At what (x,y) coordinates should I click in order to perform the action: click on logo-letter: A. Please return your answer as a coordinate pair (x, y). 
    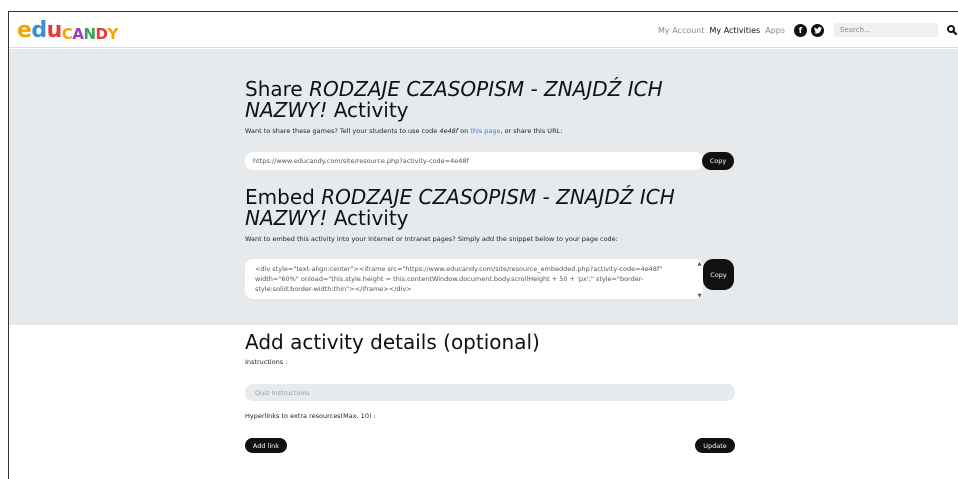
    Looking at the image, I should click on (78, 34).